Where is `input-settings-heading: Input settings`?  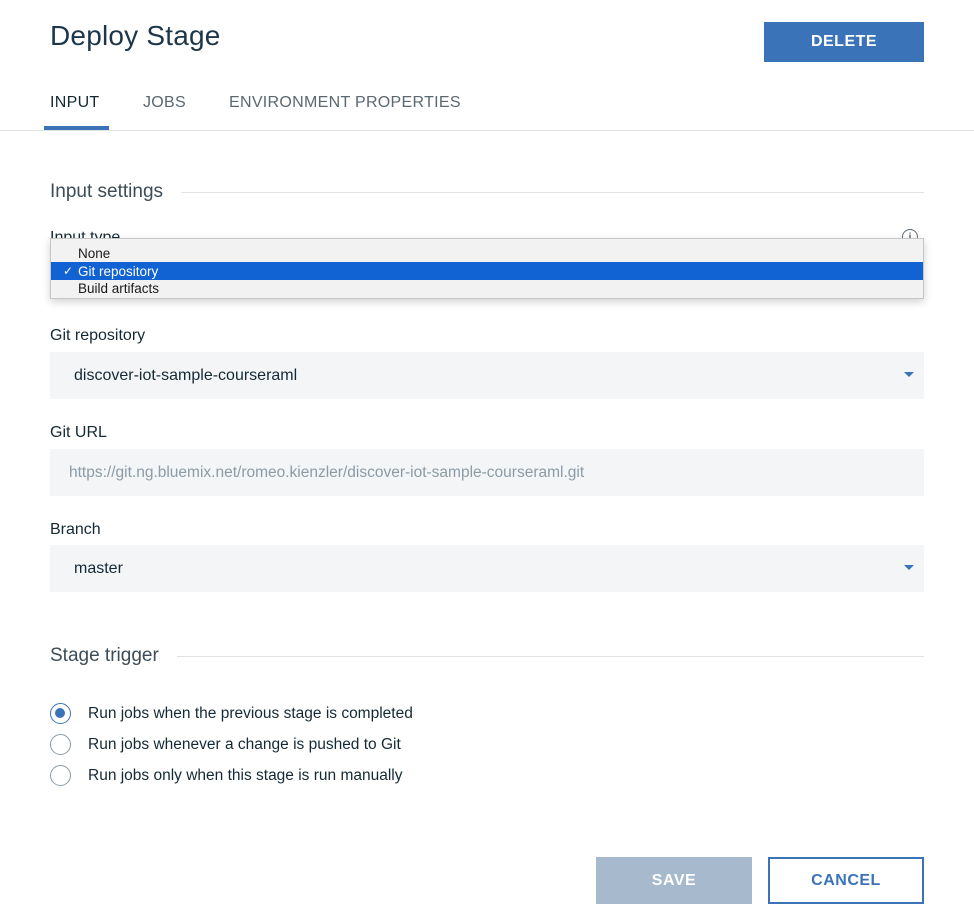
input-settings-heading: Input settings is located at coordinates (487, 192).